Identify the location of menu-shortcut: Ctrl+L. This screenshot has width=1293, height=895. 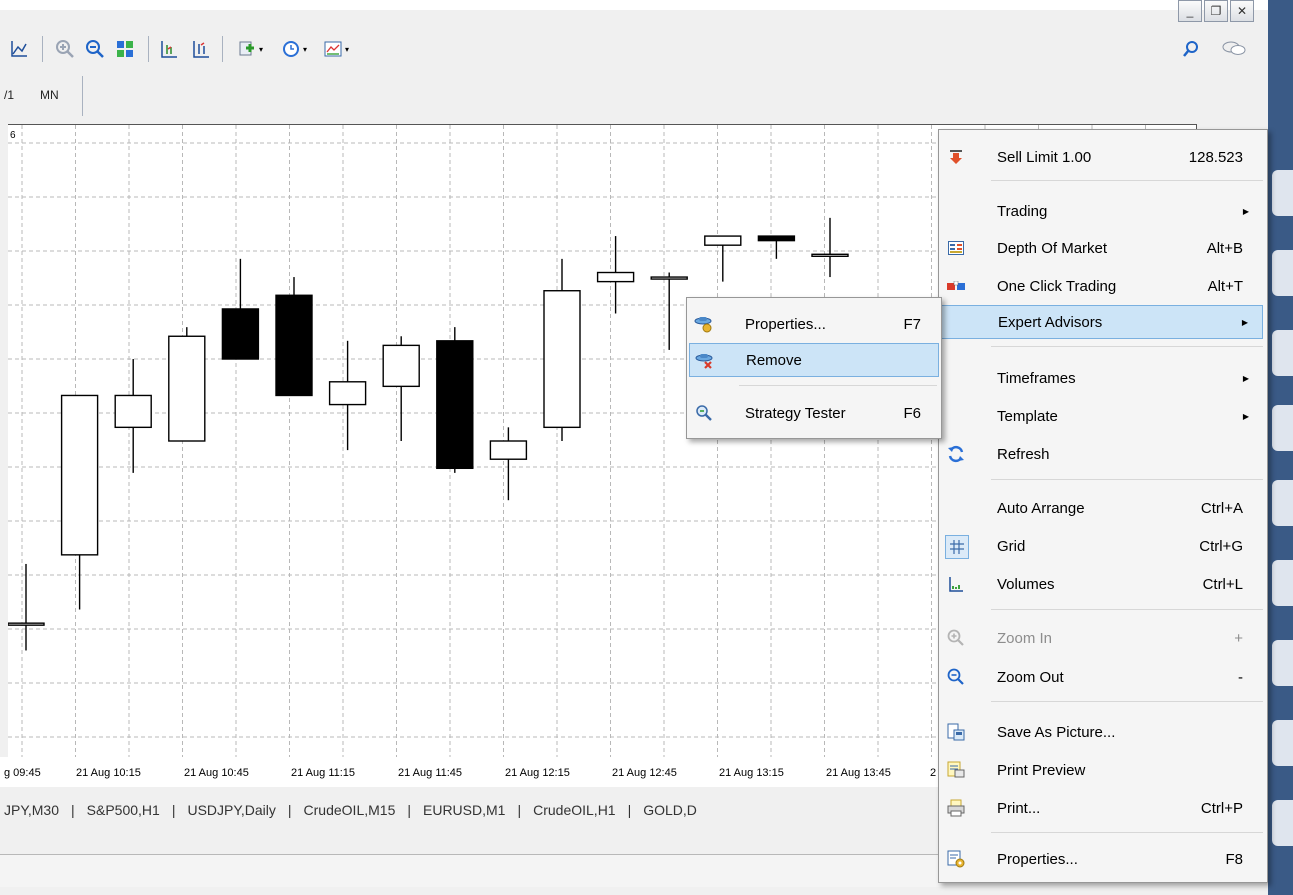
(1222, 584).